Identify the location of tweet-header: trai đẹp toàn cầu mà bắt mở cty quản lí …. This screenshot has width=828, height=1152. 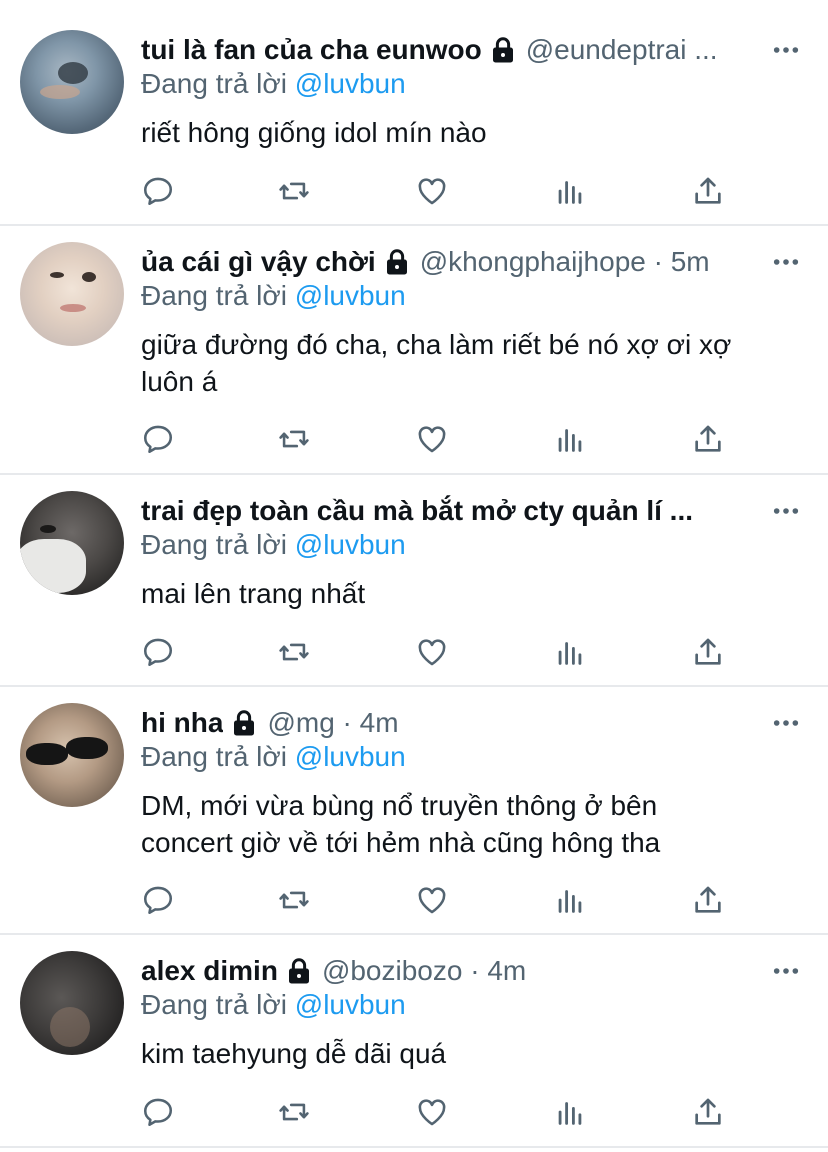
(456, 511).